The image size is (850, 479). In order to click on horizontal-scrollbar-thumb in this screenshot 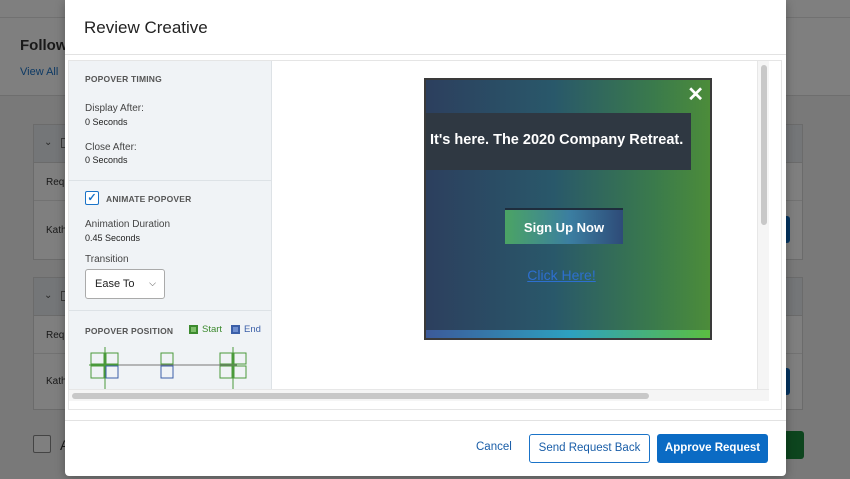, I will do `click(360, 396)`.